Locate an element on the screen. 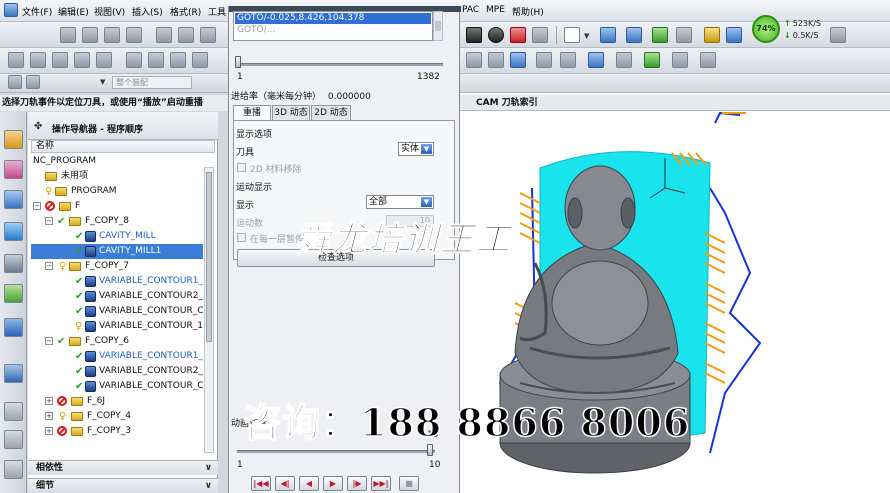 The width and height of the screenshot is (890, 493). view-cube-icon is located at coordinates (518, 35).